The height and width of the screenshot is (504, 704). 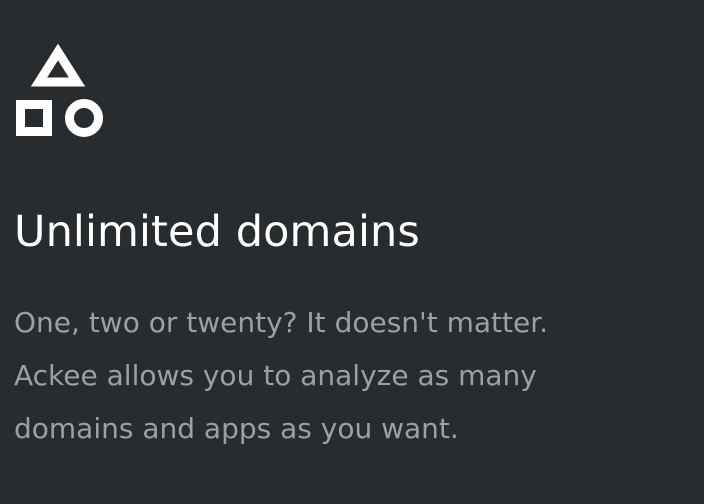 I want to click on description-line: domains and apps as you want., so click(x=236, y=428).